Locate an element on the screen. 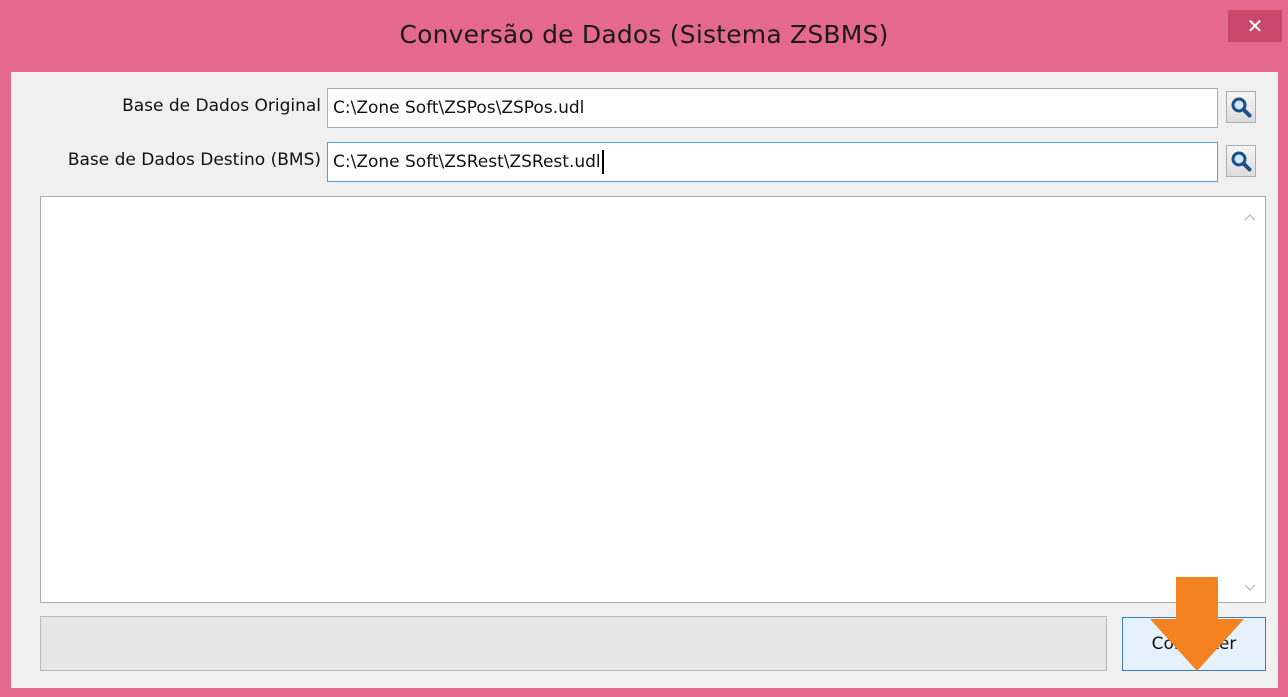 The width and height of the screenshot is (1288, 697). chevron-up-icon is located at coordinates (1250, 217).